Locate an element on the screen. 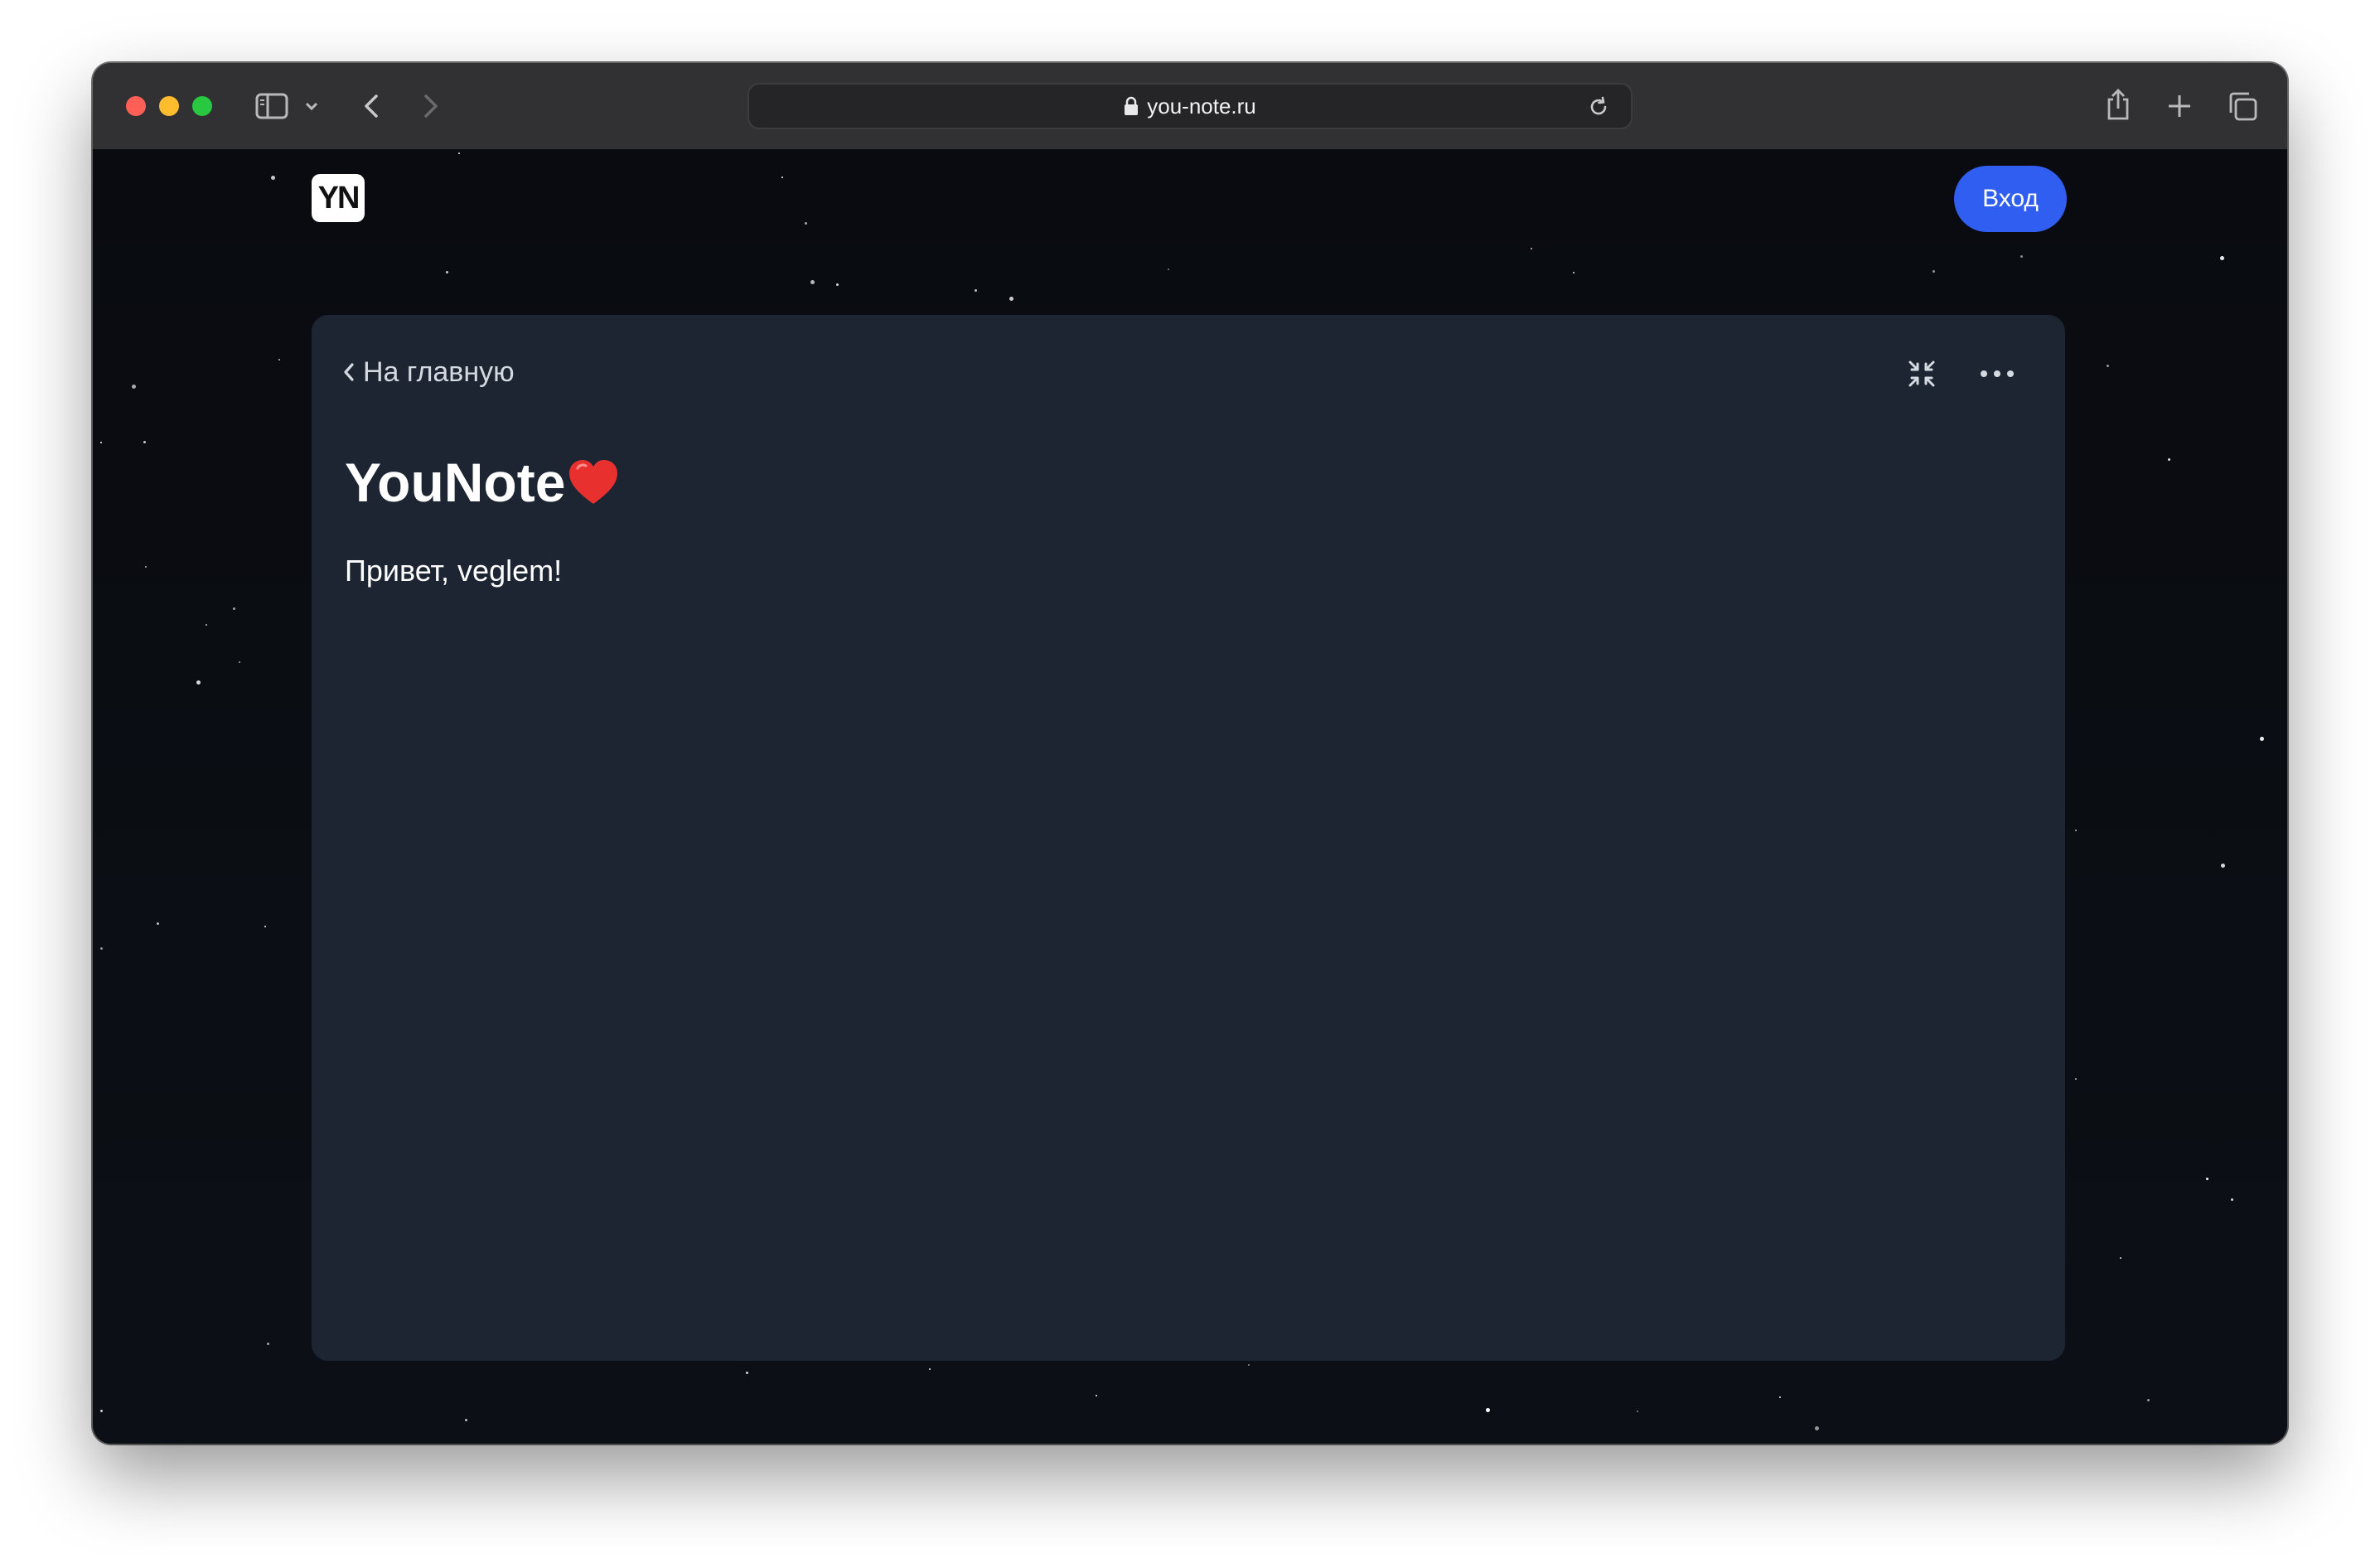  chevron-down-icon is located at coordinates (312, 106).